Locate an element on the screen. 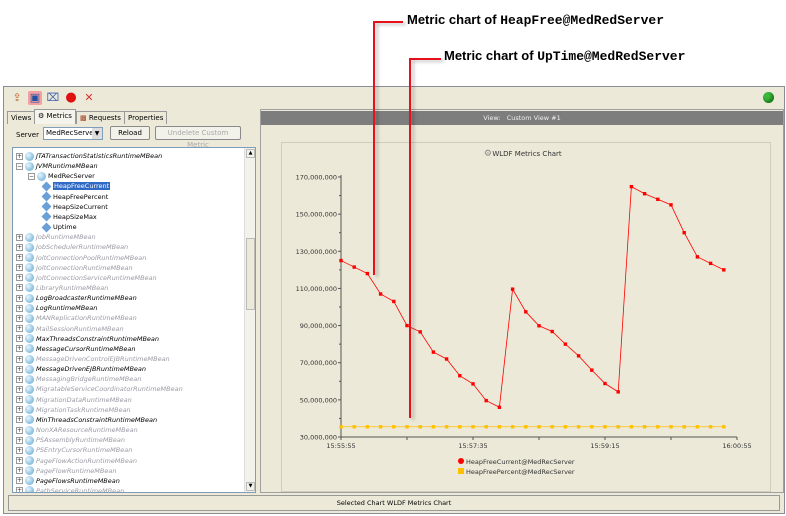 The image size is (786, 516). tab-properties: Properties is located at coordinates (146, 117).